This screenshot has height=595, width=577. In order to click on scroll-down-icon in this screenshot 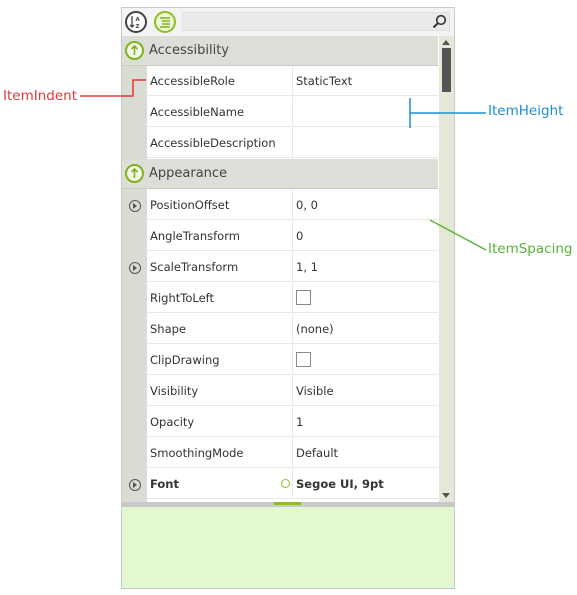, I will do `click(446, 495)`.